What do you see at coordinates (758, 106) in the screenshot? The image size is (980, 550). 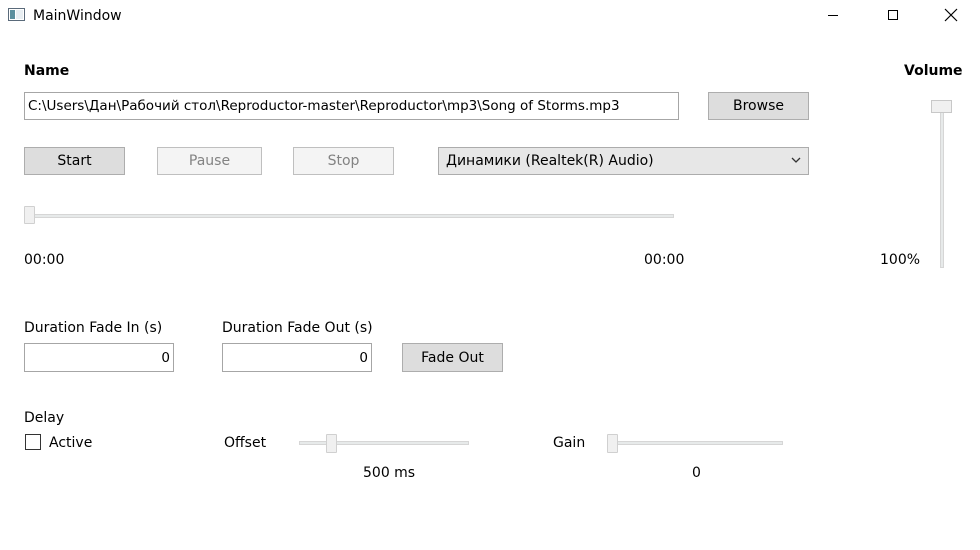 I see `browse-button: Browse` at bounding box center [758, 106].